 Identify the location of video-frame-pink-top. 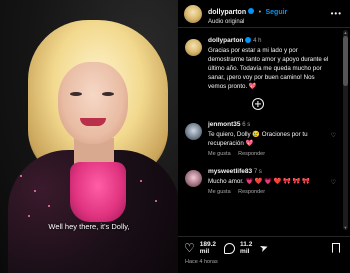
(98, 192).